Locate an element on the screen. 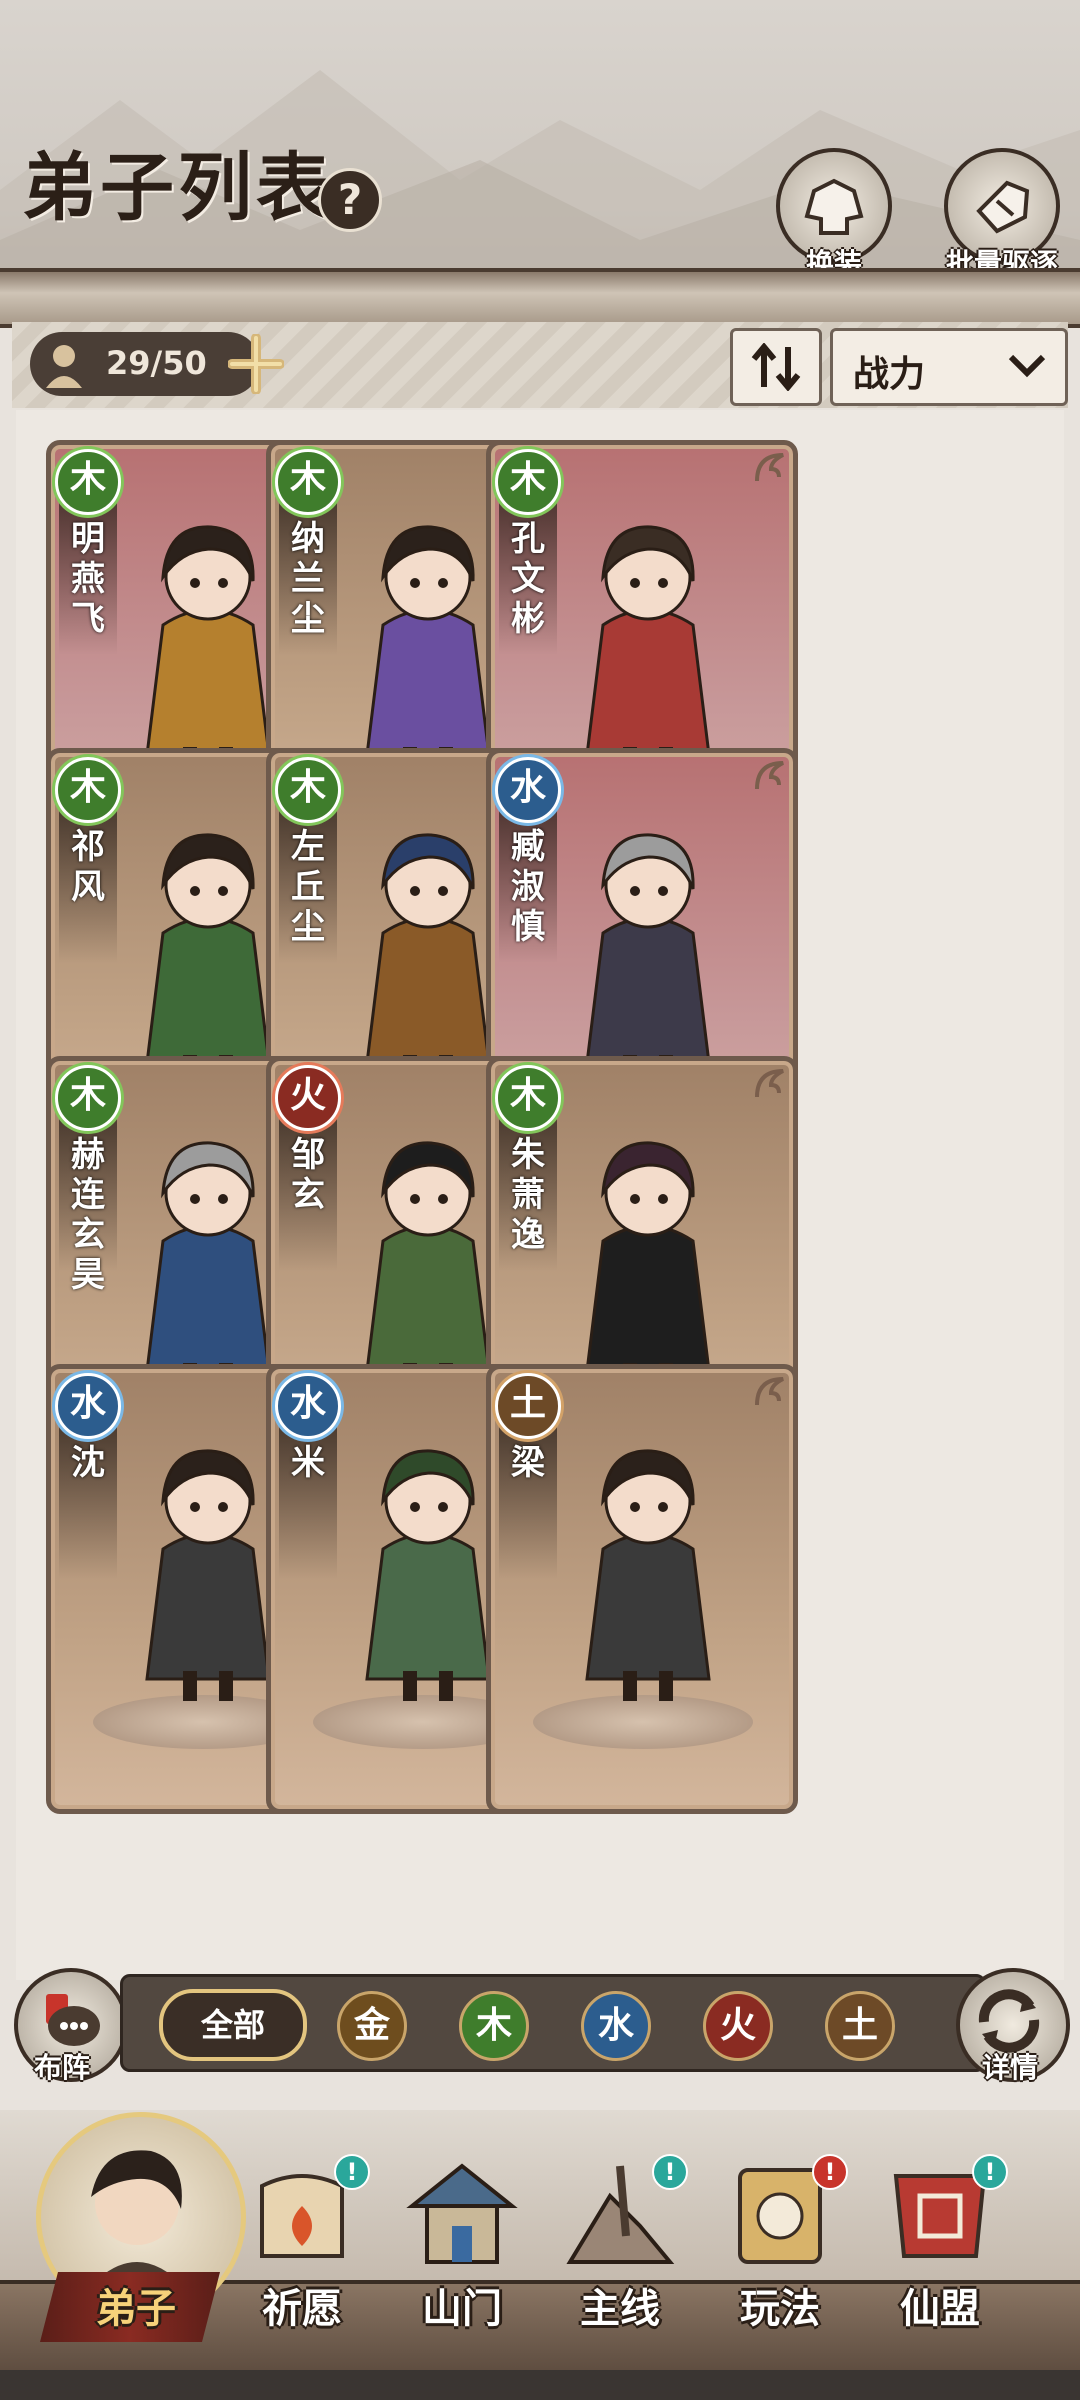  filter-wood: 木 is located at coordinates (494, 2026).